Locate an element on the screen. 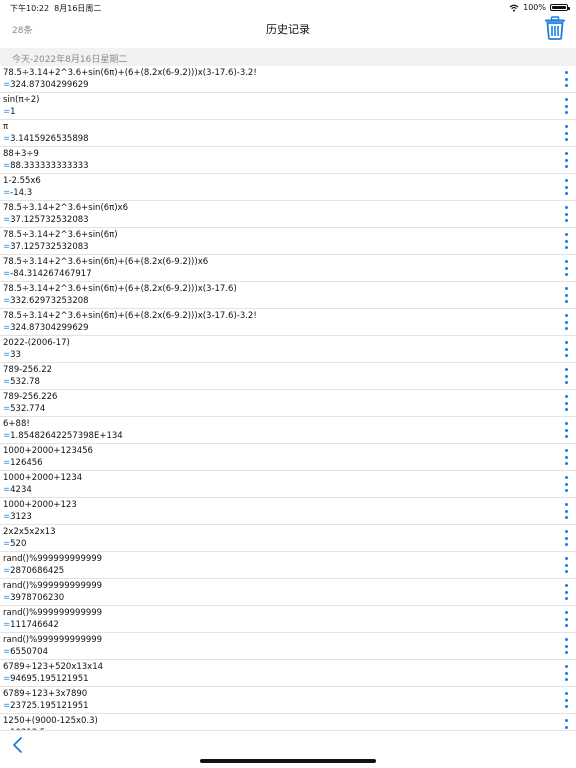  battery-percent: 100% is located at coordinates (534, 7).